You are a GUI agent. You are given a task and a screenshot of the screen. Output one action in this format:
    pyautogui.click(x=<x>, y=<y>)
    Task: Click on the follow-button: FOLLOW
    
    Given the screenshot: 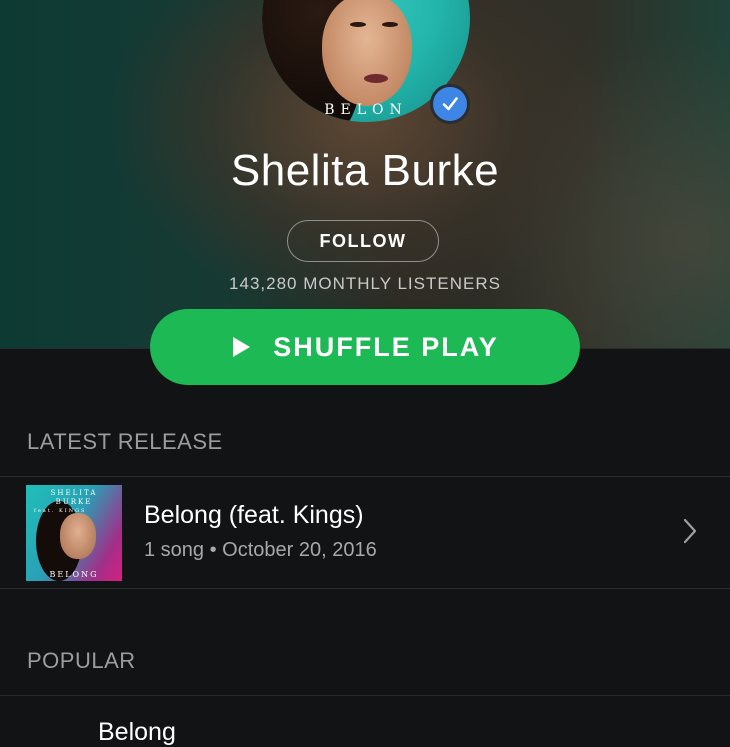 What is the action you would take?
    pyautogui.click(x=363, y=241)
    